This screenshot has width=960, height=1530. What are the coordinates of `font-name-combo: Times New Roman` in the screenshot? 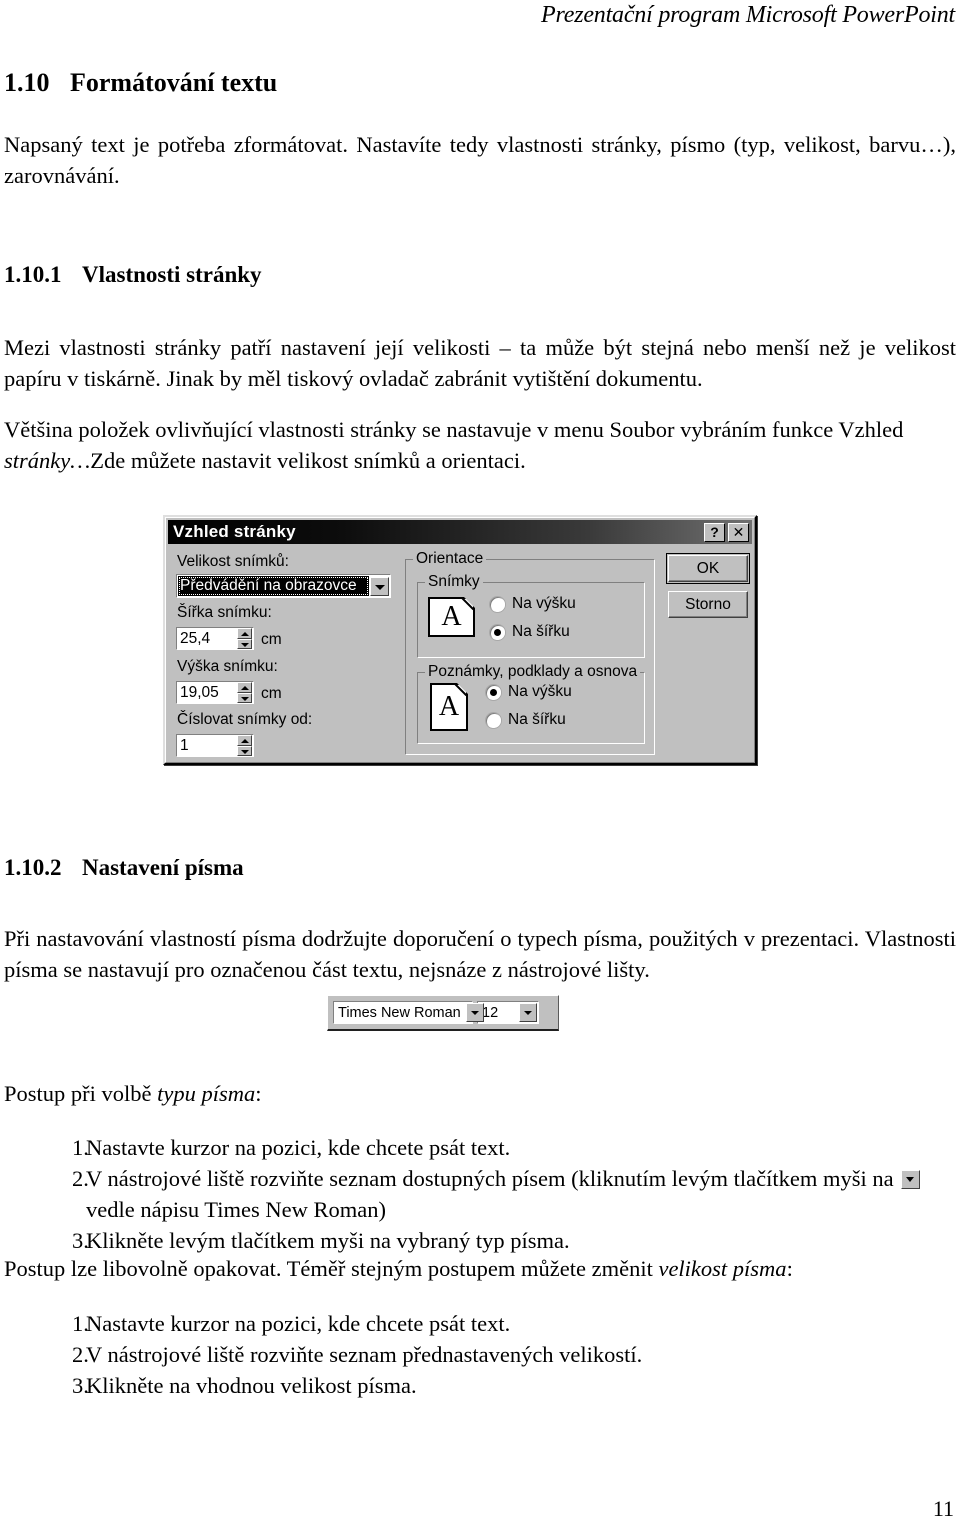 It's located at (408, 1012).